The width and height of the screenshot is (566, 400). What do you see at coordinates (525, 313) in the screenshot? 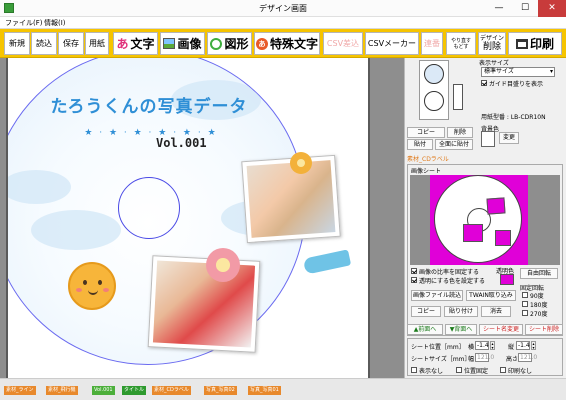
I see `rotate-270-checkbox` at bounding box center [525, 313].